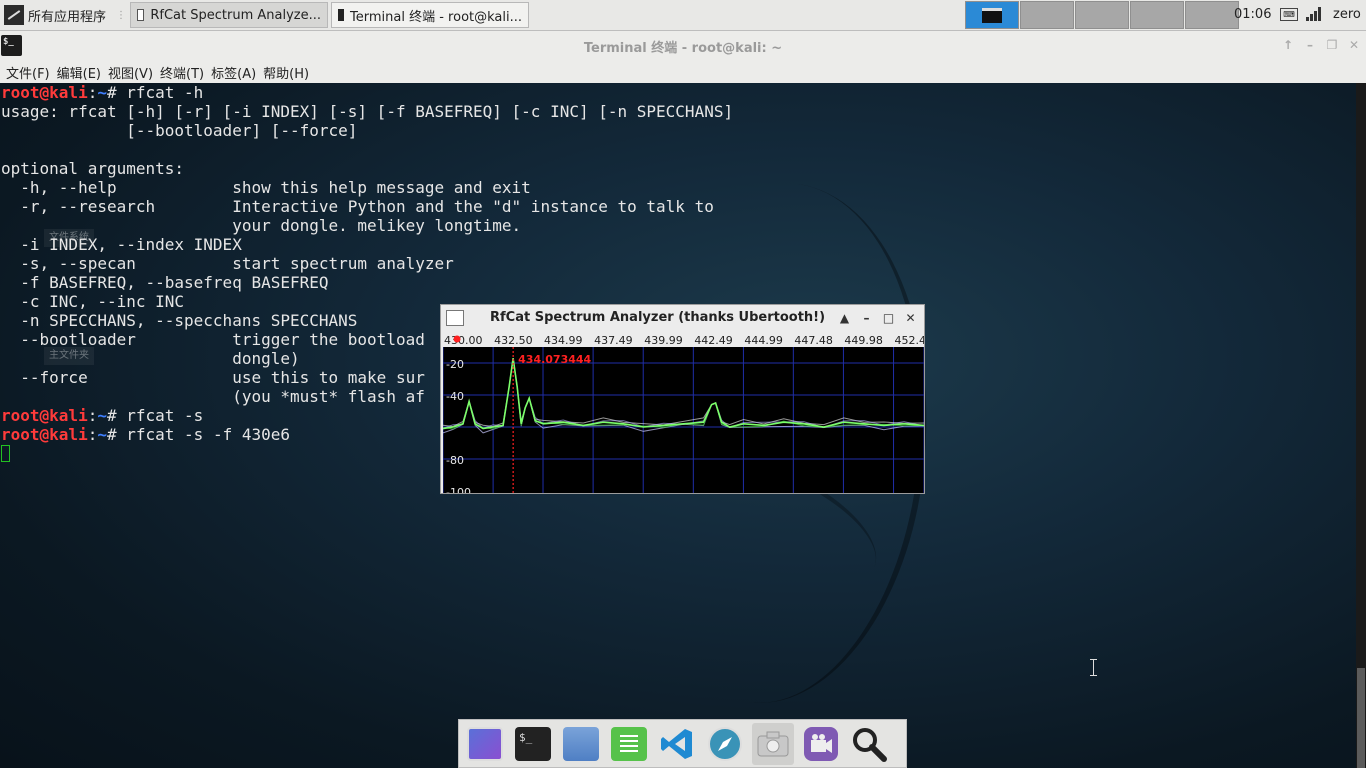 This screenshot has width=1366, height=768. Describe the element at coordinates (613, 340) in the screenshot. I see `freq-tick-label: 437.49` at that location.